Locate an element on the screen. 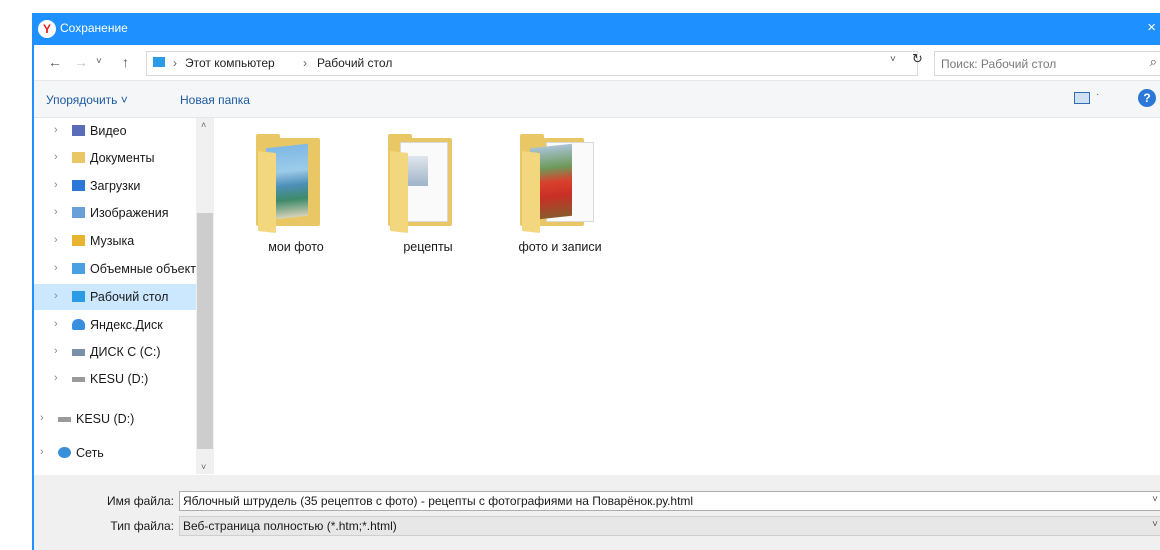 The image size is (1160, 550). window-title-bar: Y Сохранение × is located at coordinates (596, 29).